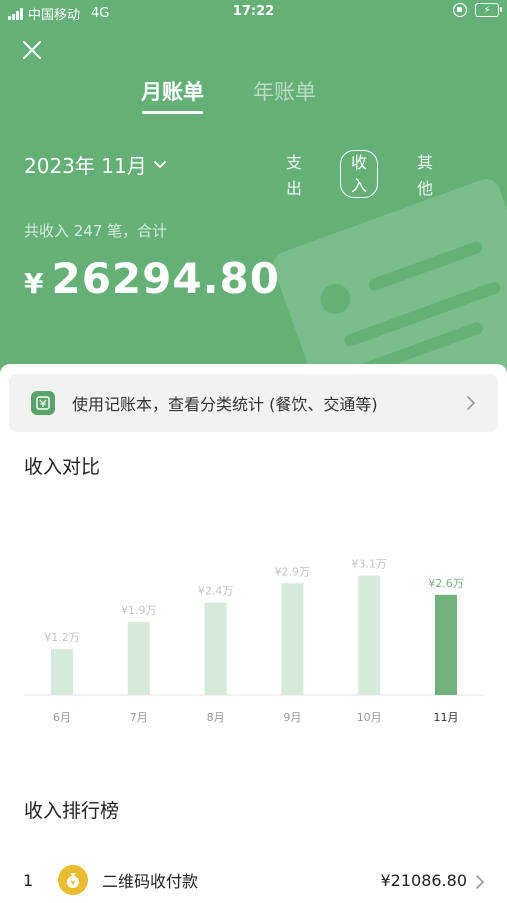 This screenshot has width=507, height=903. I want to click on chart-tick-label: 8月, so click(216, 717).